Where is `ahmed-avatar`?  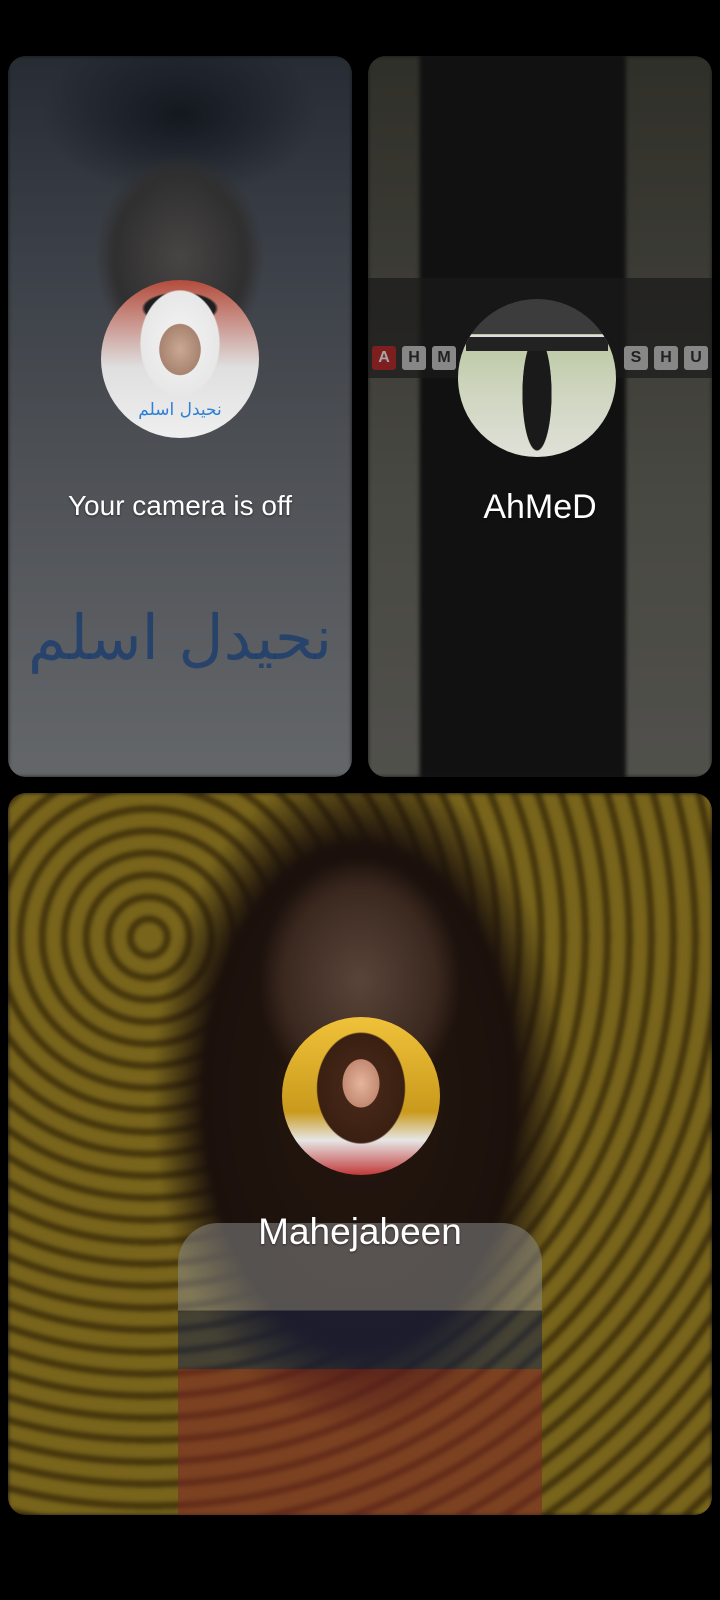
ahmed-avatar is located at coordinates (537, 378).